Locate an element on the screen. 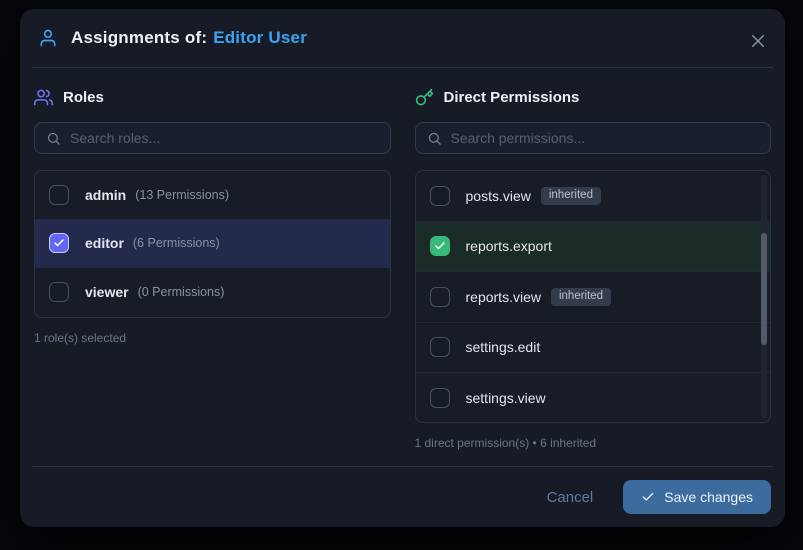 This screenshot has height=550, width=803. role-row: admin (13 Permissions) is located at coordinates (212, 195).